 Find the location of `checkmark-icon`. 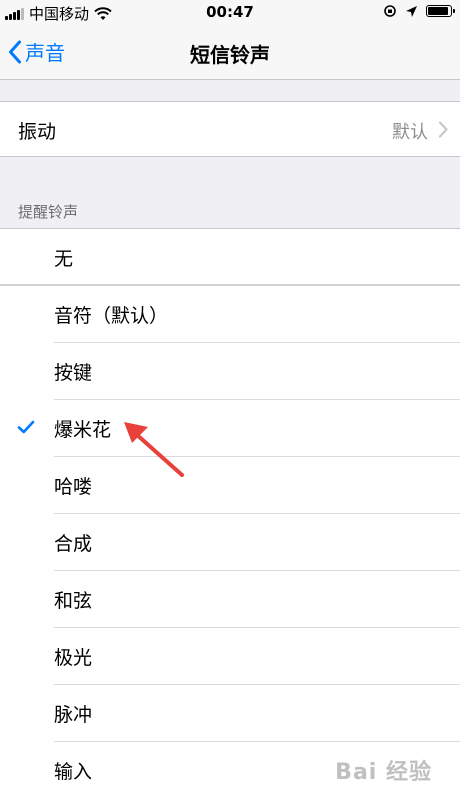

checkmark-icon is located at coordinates (26, 427).